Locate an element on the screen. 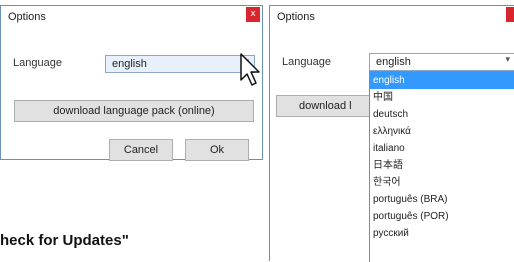 The height and width of the screenshot is (262, 514). language-option: português (BRA) is located at coordinates (442, 199).